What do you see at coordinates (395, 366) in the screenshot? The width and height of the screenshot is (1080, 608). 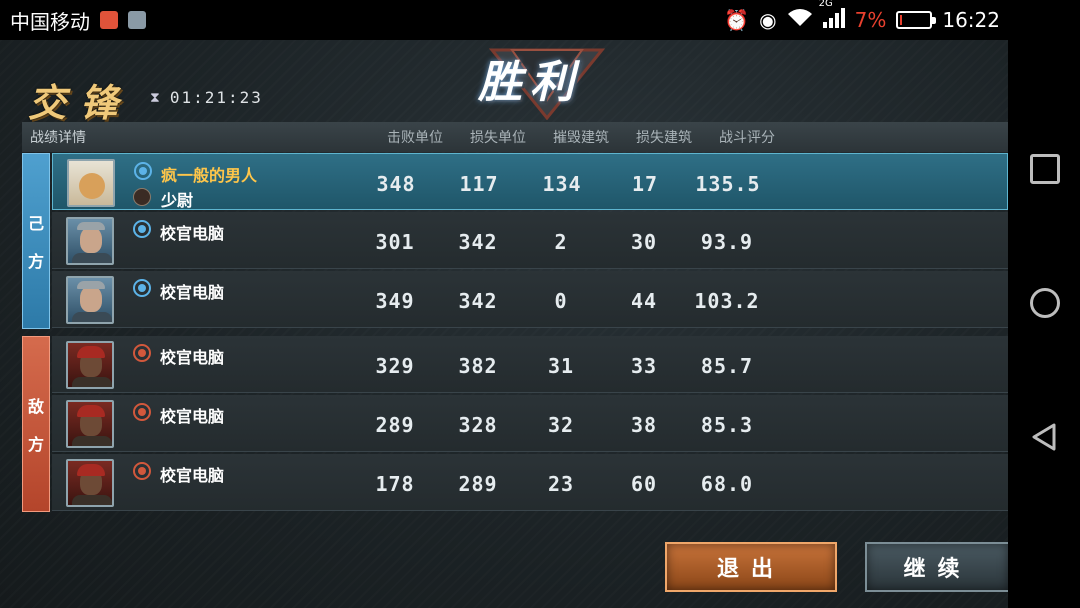 I see `stat-cell: 329` at bounding box center [395, 366].